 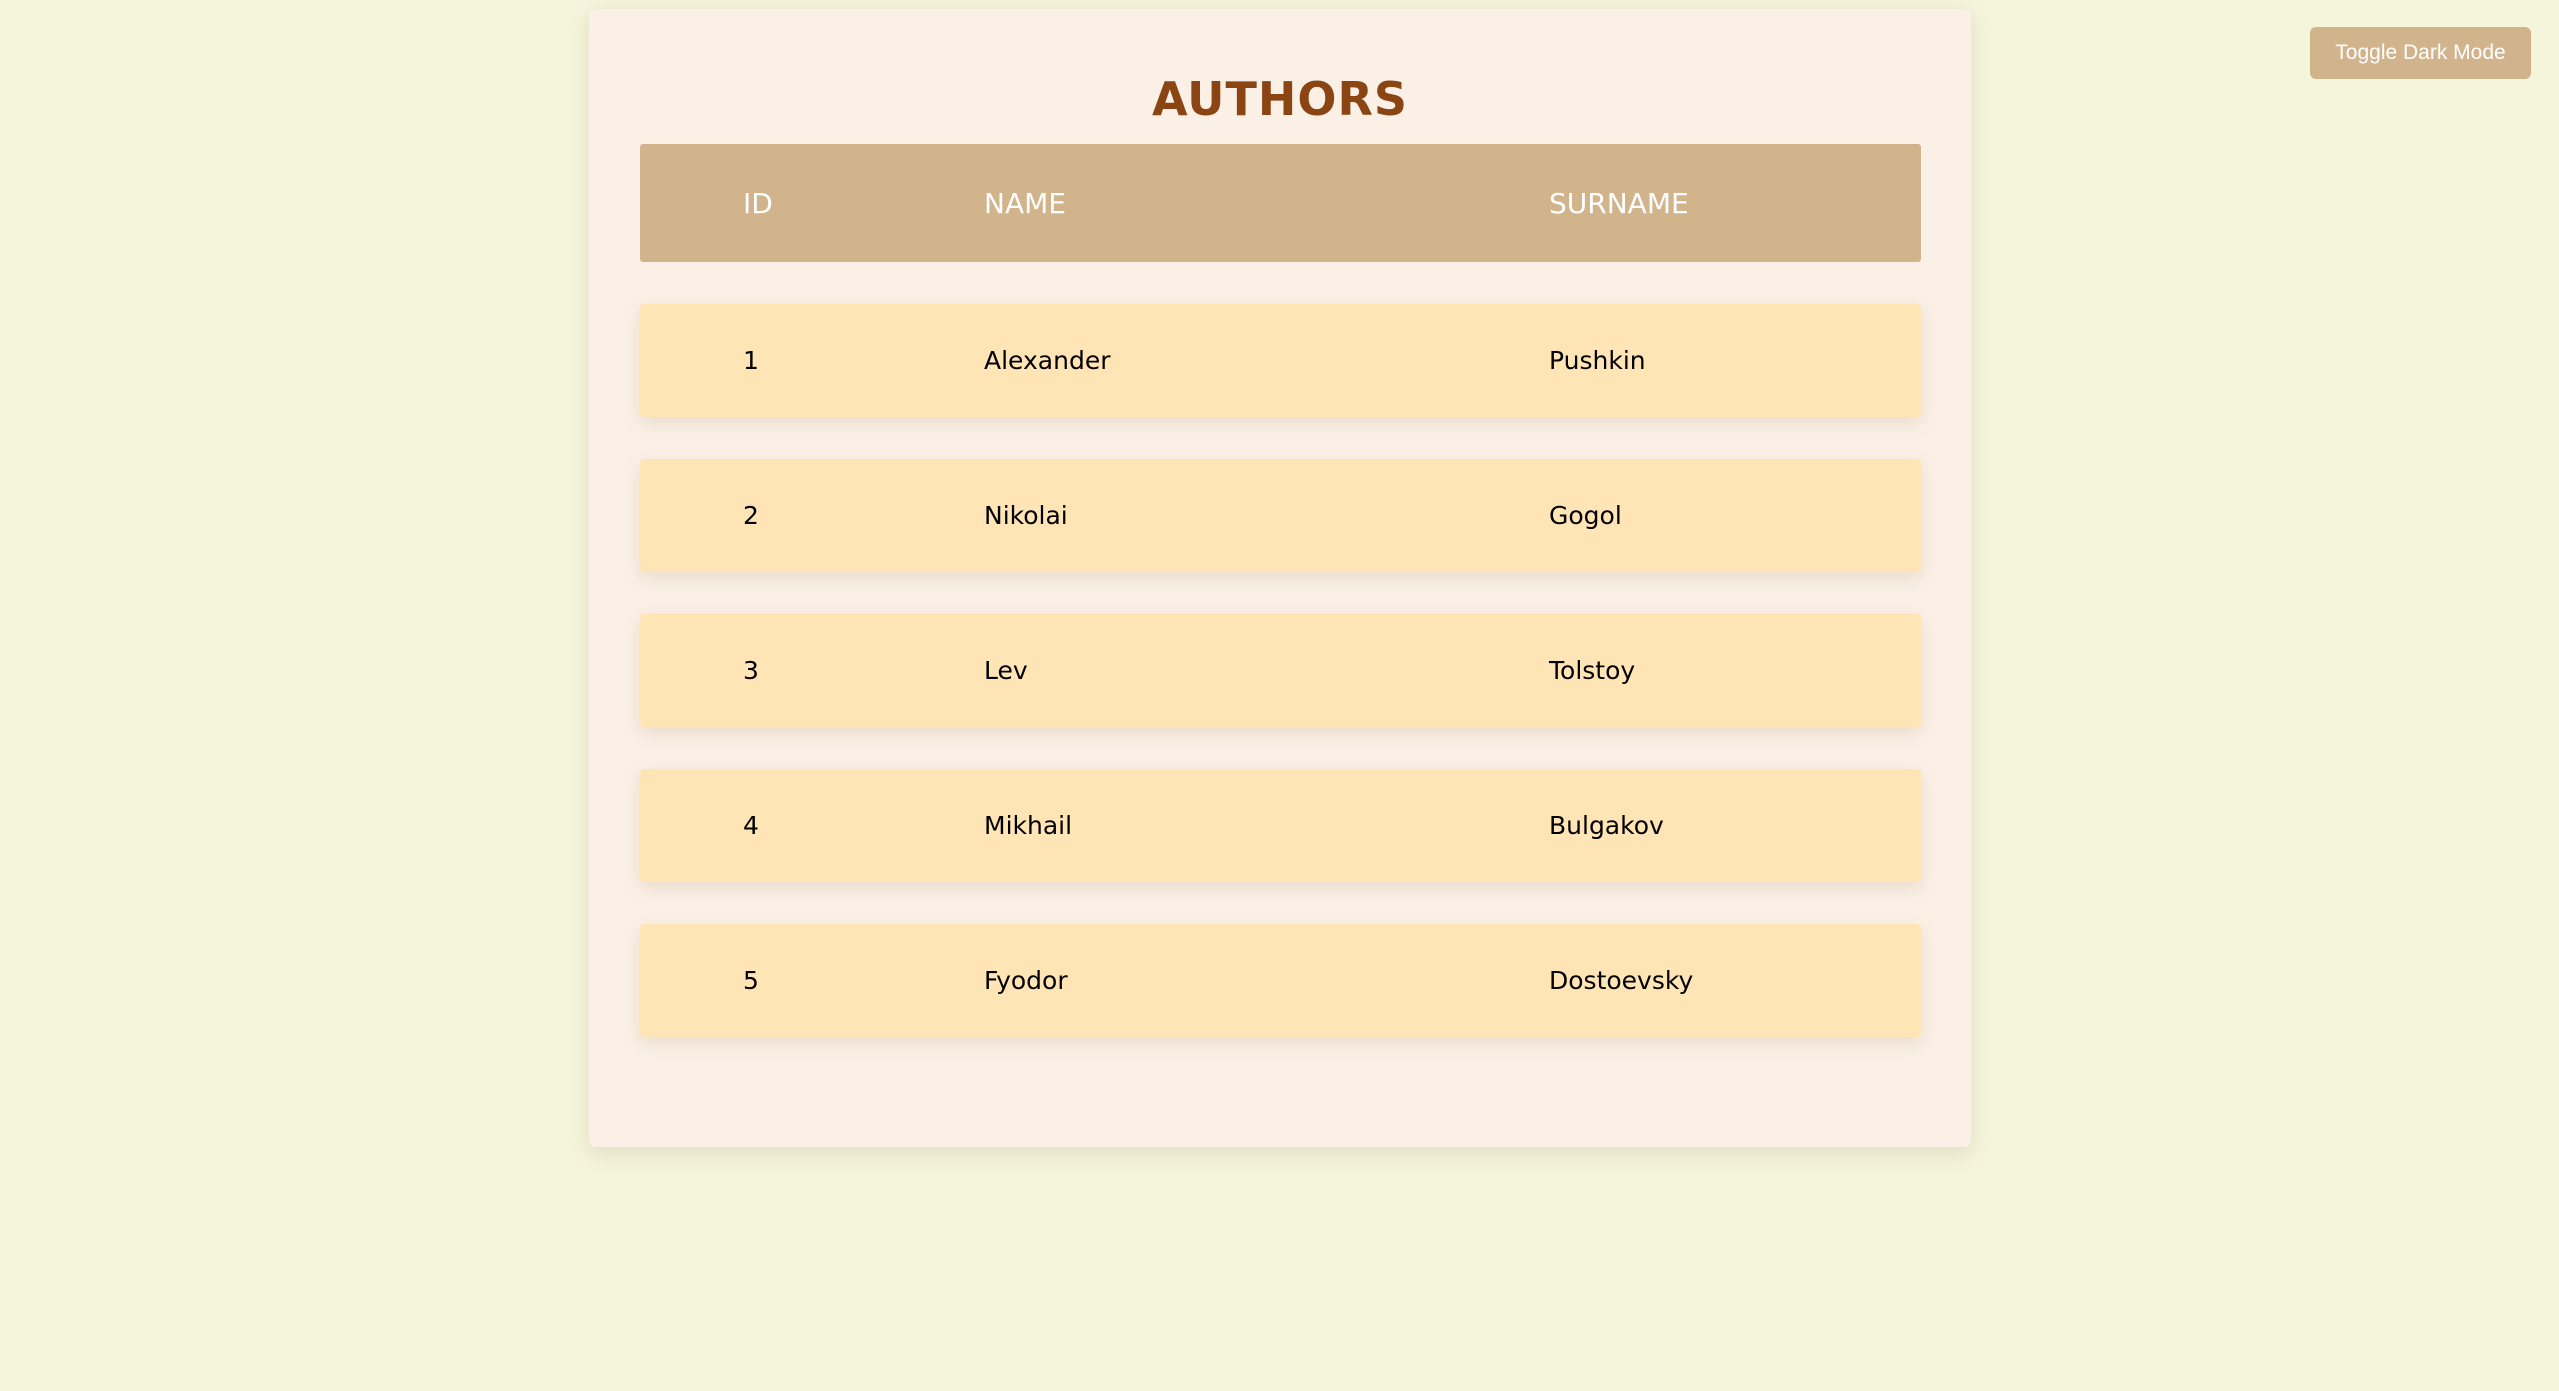 I want to click on table-row: 1 Alexander Pushkin, so click(x=1280, y=360).